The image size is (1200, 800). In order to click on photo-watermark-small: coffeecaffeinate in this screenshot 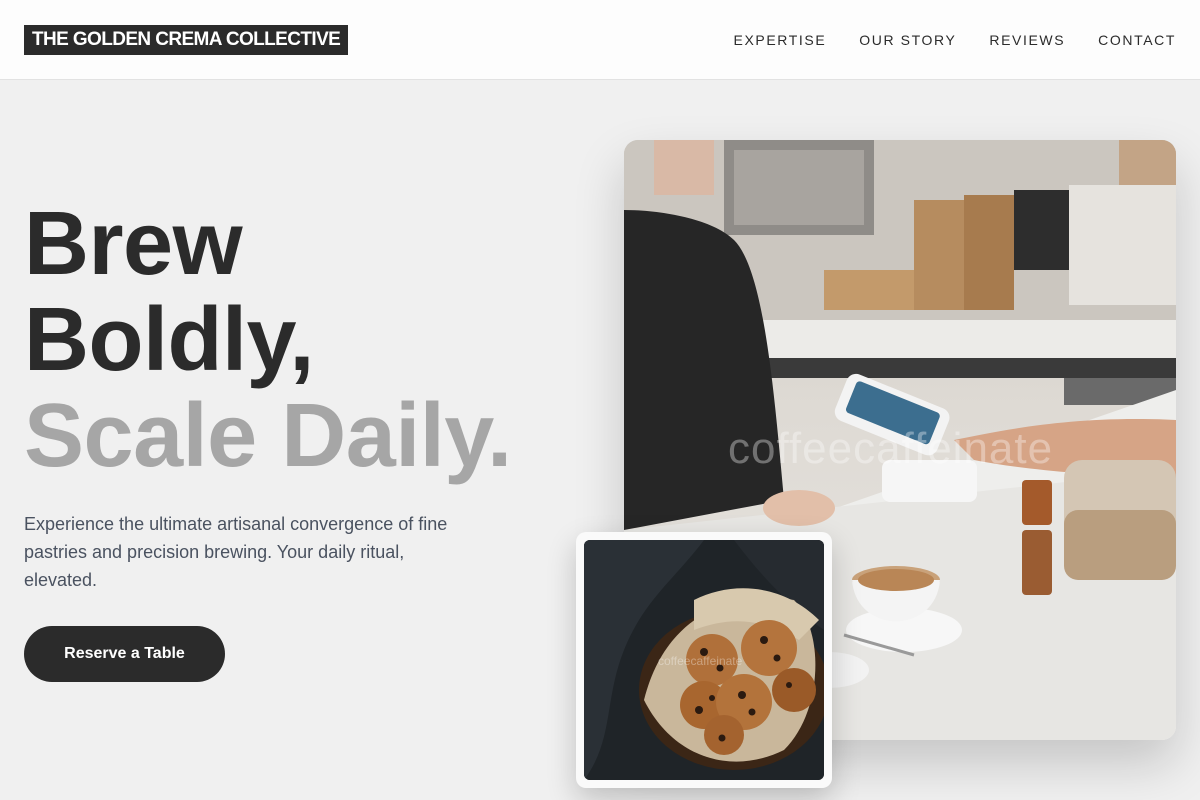, I will do `click(700, 661)`.